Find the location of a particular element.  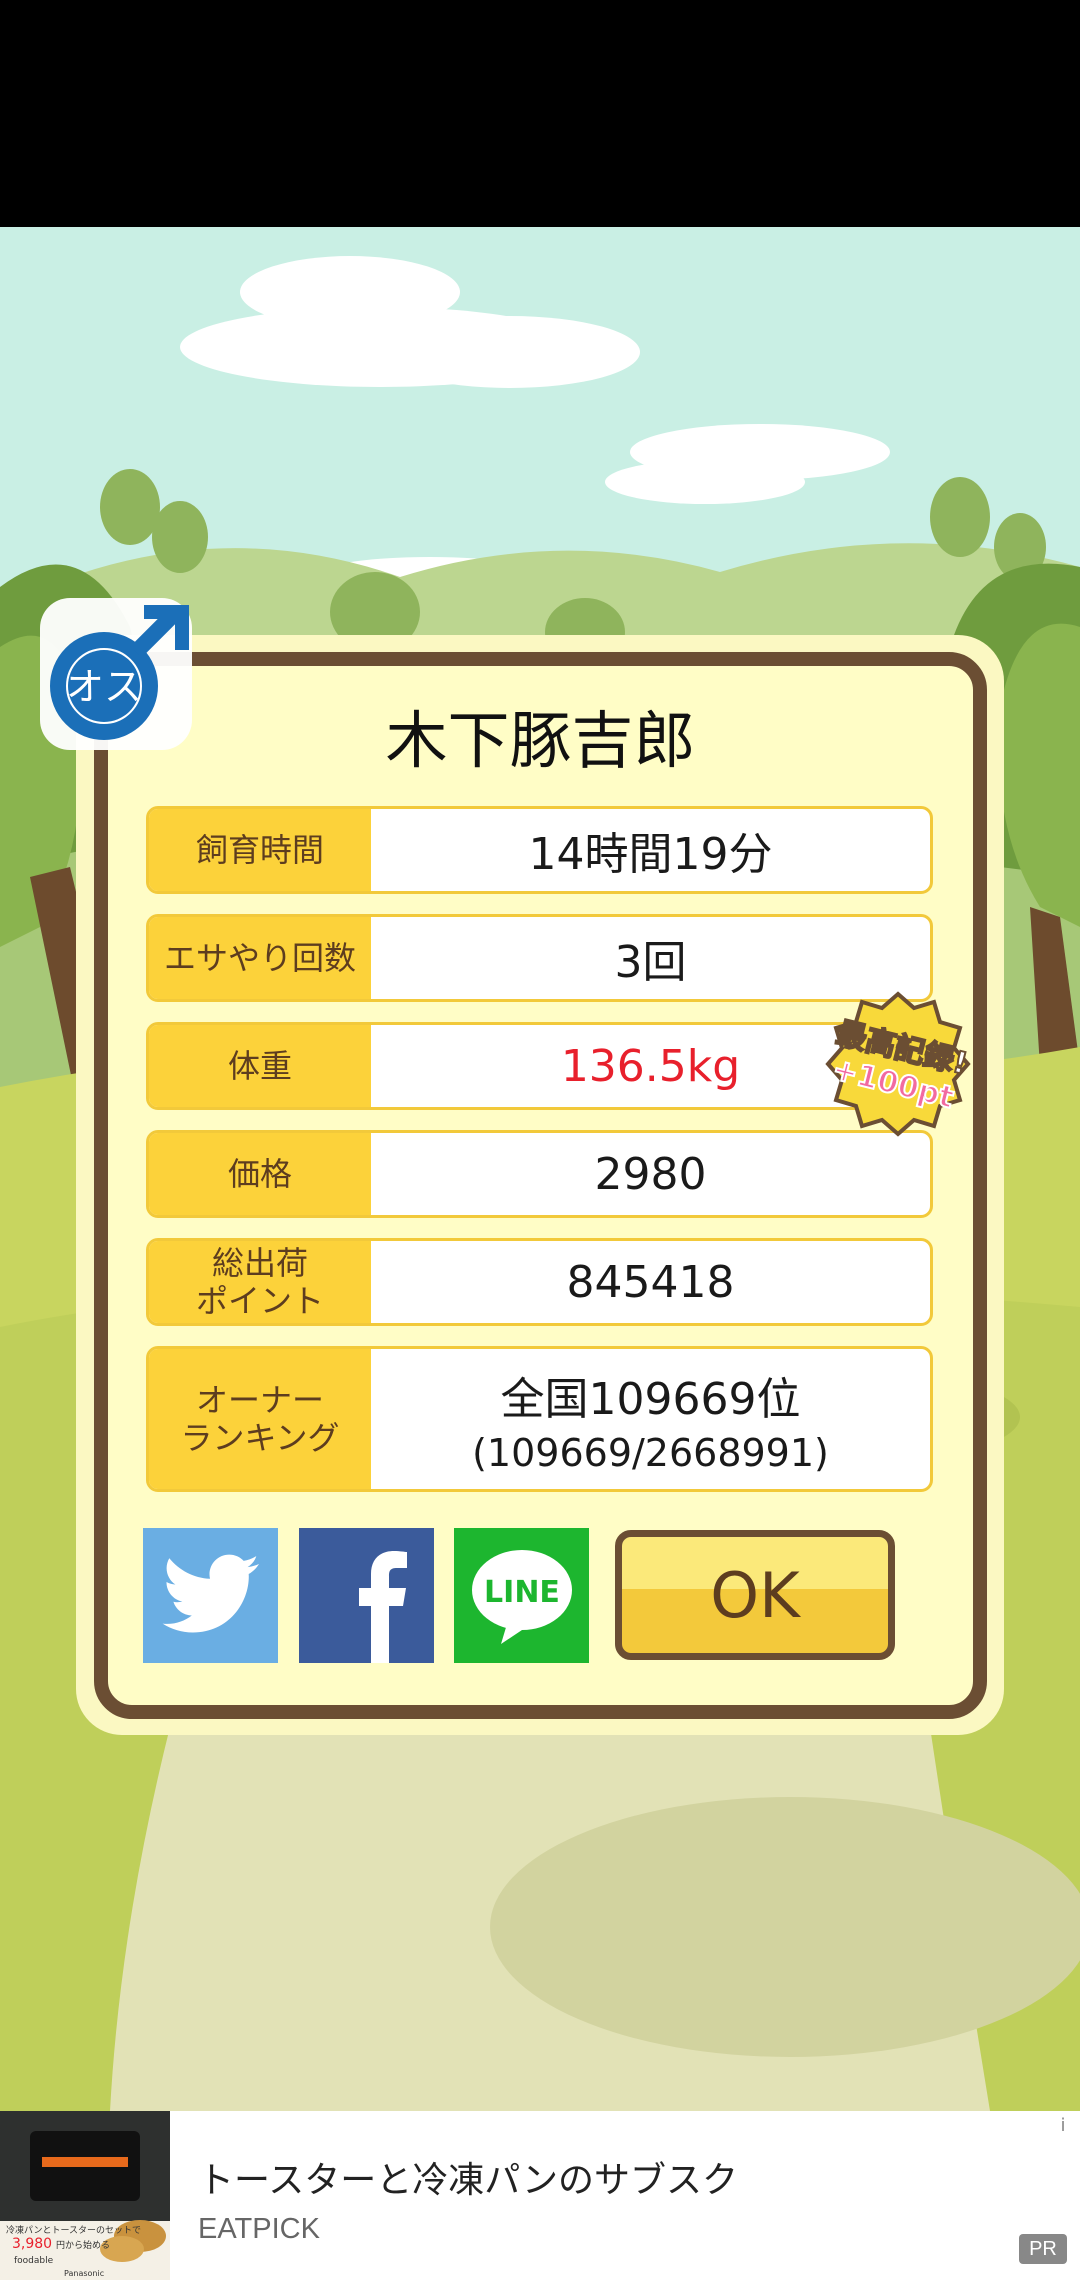

ad-thumb-brand: foodable is located at coordinates (34, 2261).